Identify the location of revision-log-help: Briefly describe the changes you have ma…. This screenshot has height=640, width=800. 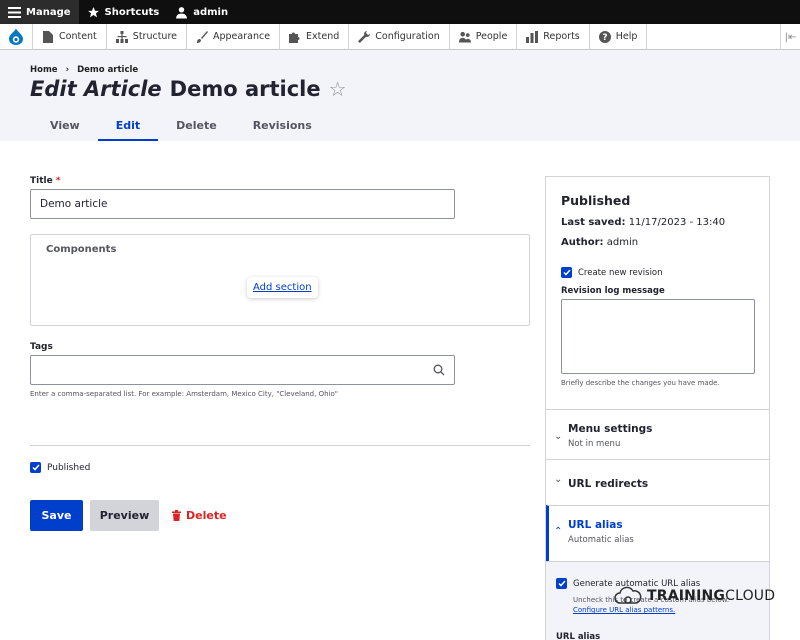
(640, 383).